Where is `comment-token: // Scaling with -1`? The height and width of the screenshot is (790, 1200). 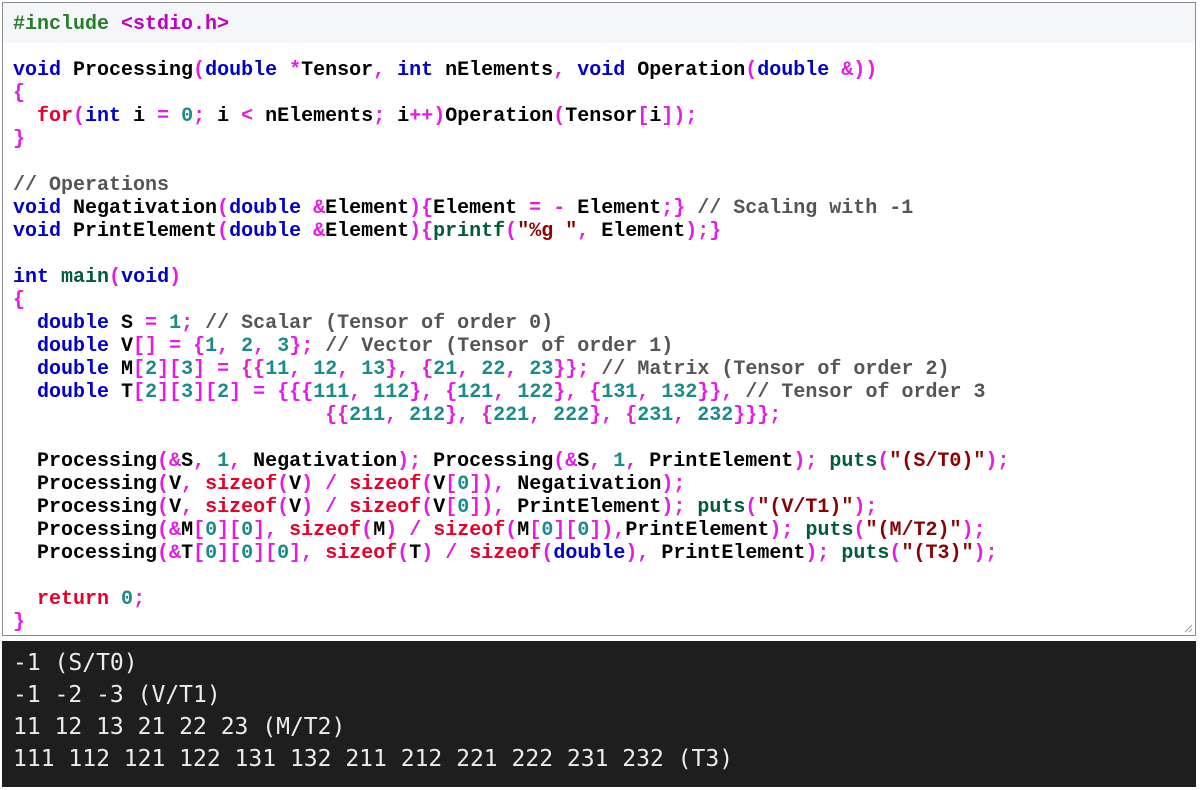 comment-token: // Scaling with -1 is located at coordinates (805, 208).